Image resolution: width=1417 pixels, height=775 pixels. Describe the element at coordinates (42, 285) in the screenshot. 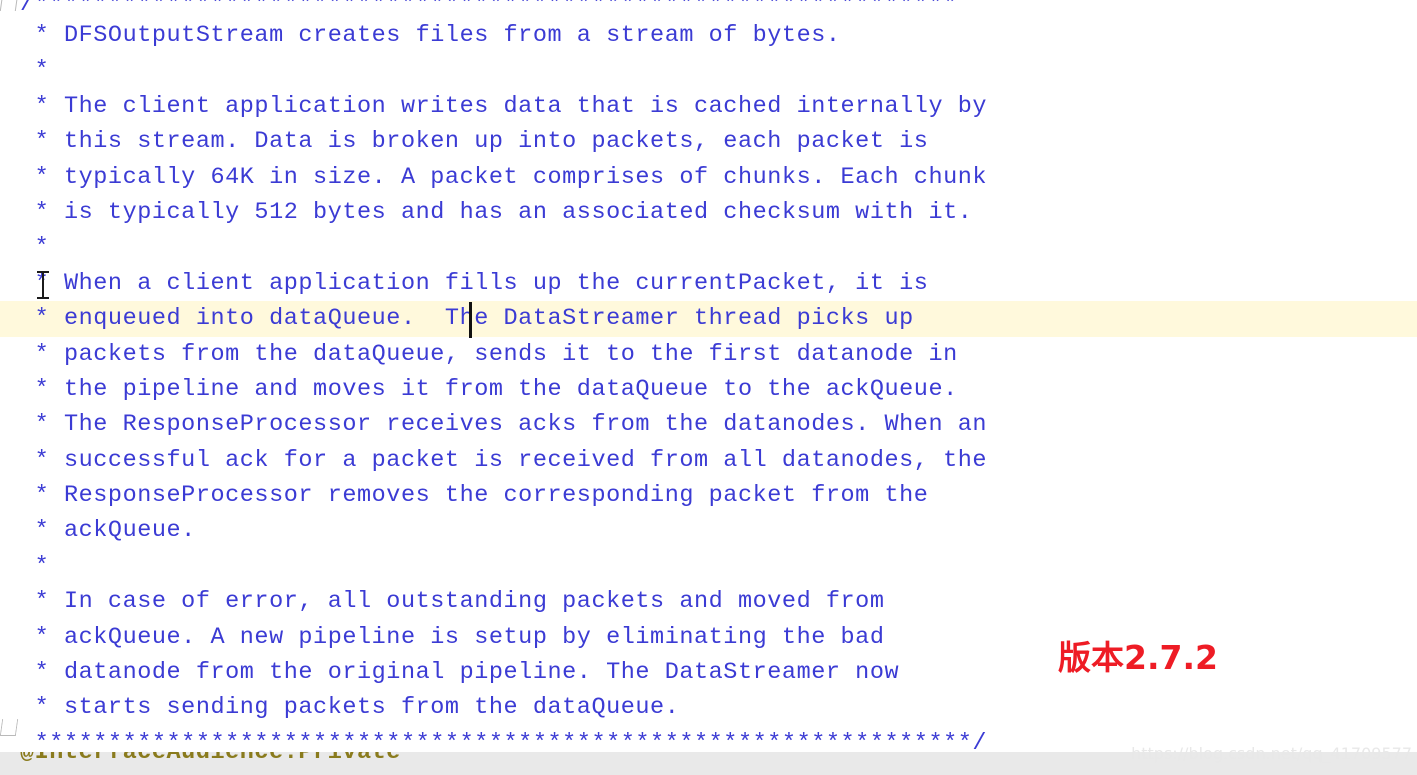

I see `i-beam-cursor-icon` at that location.